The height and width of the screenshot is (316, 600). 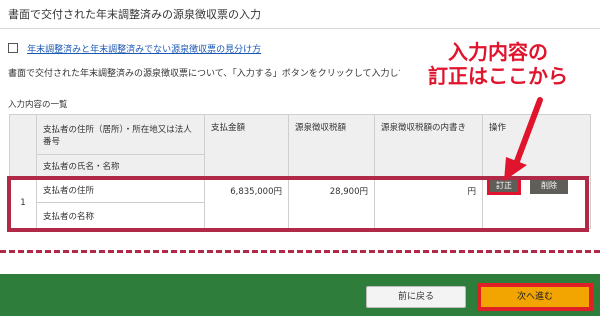 I want to click on row-withholding-detail: 円, so click(x=428, y=202).